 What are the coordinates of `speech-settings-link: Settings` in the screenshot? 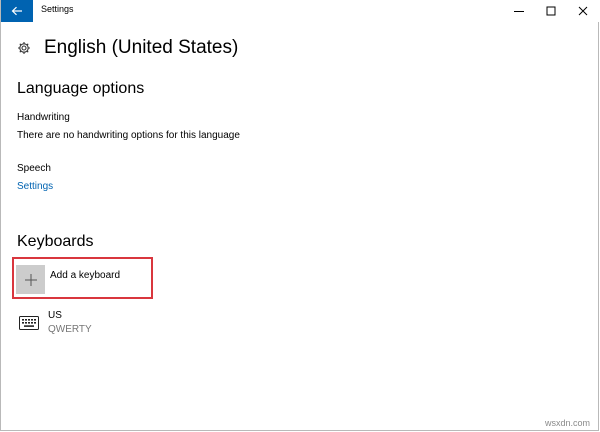 It's located at (35, 186).